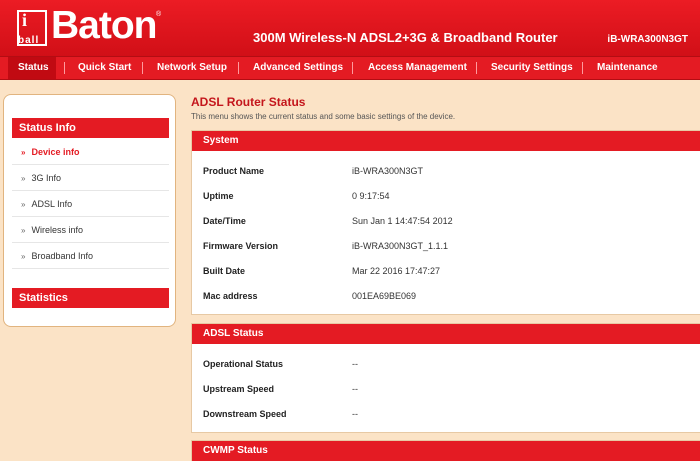 This screenshot has width=700, height=461. I want to click on adsl-section-header: ADSL Status, so click(446, 334).